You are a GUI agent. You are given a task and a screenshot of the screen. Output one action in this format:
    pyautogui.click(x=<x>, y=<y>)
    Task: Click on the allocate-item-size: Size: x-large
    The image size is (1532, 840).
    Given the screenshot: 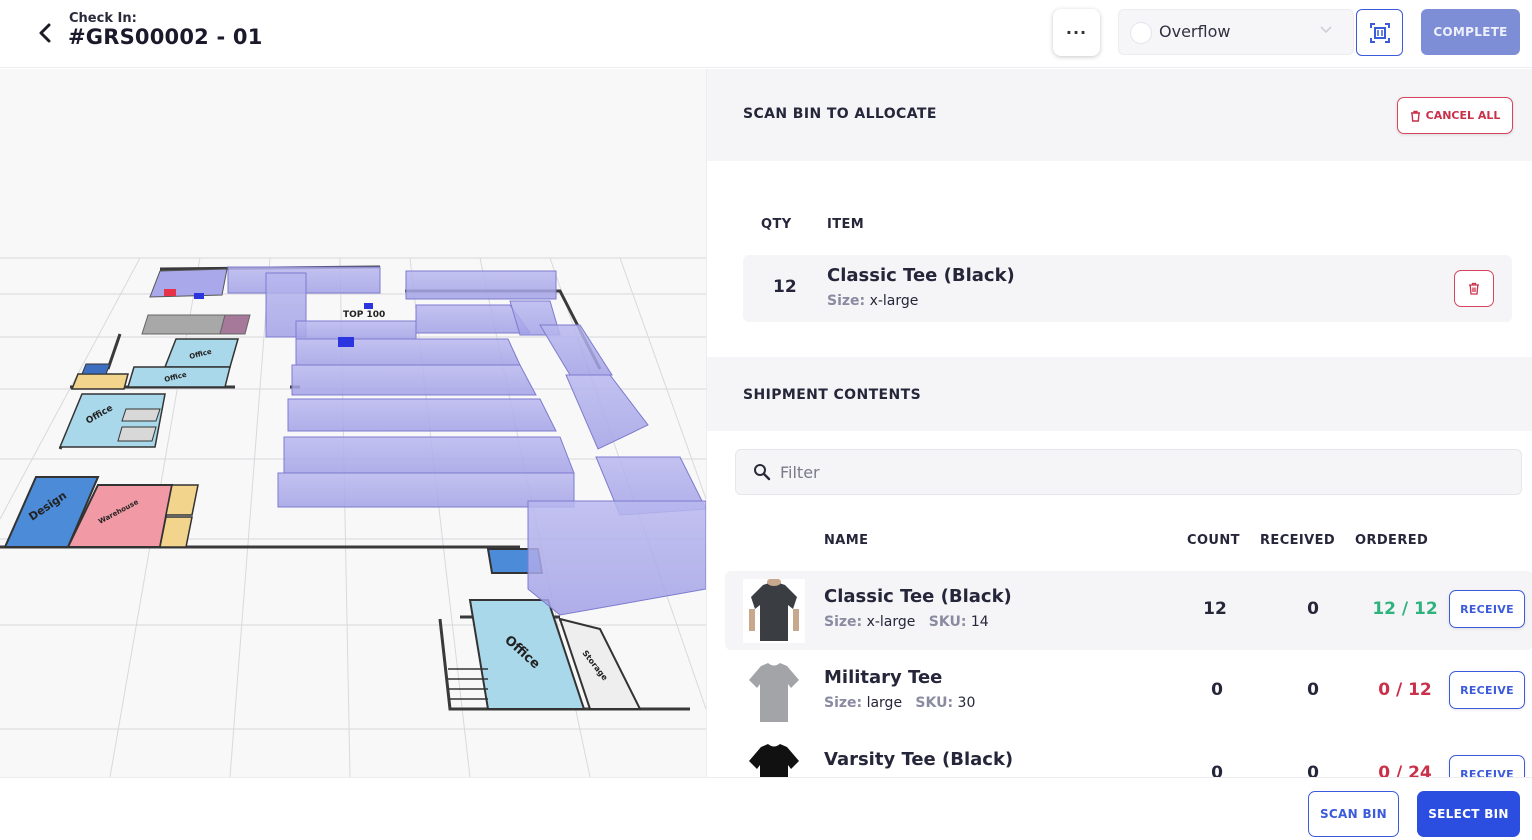 What is the action you would take?
    pyautogui.click(x=872, y=301)
    